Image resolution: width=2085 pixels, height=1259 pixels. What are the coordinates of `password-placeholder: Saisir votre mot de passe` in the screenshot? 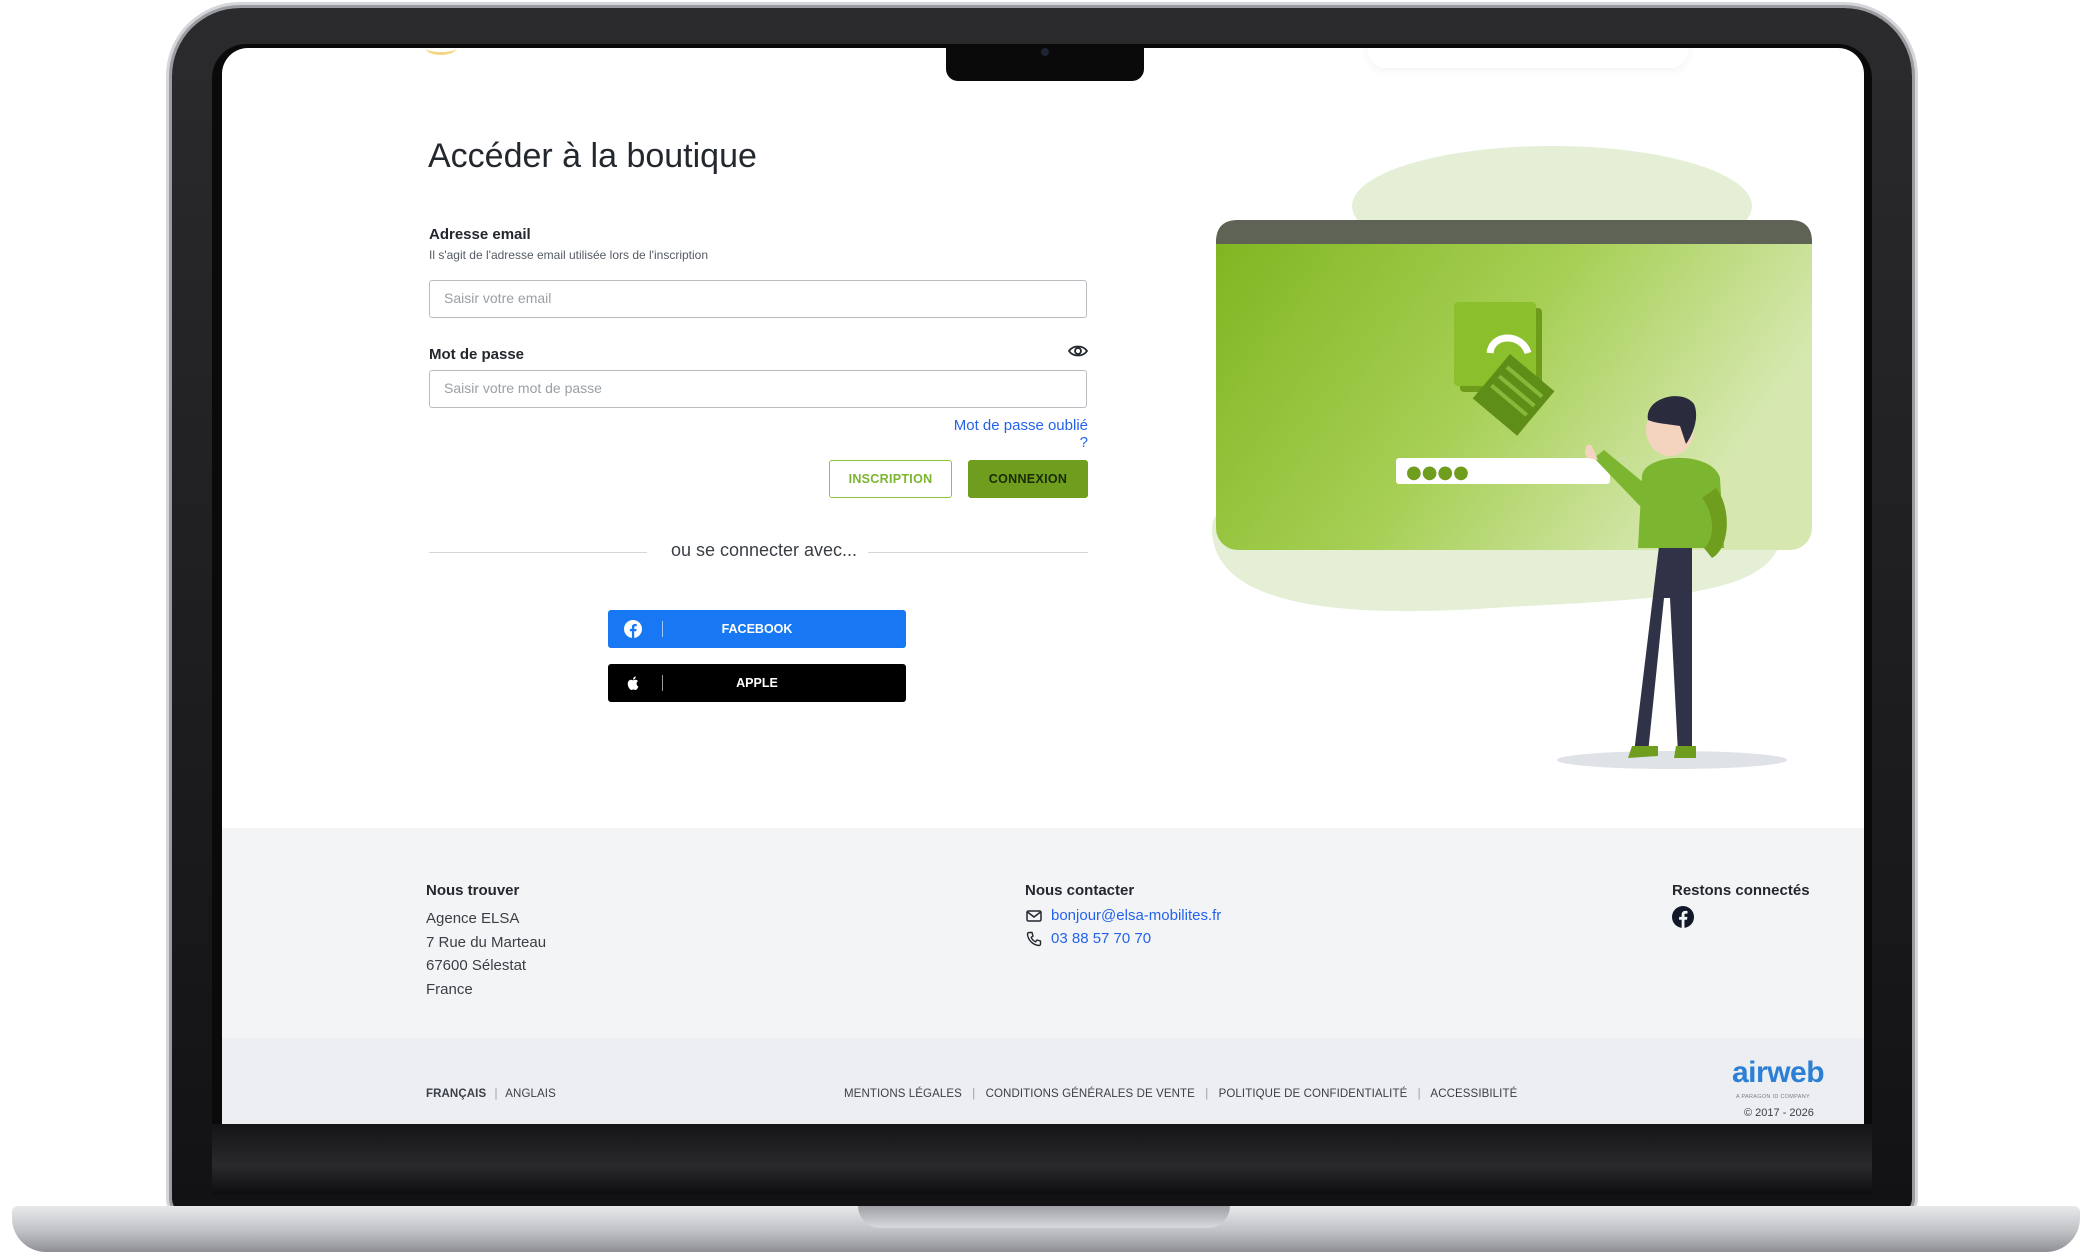 It's located at (523, 388).